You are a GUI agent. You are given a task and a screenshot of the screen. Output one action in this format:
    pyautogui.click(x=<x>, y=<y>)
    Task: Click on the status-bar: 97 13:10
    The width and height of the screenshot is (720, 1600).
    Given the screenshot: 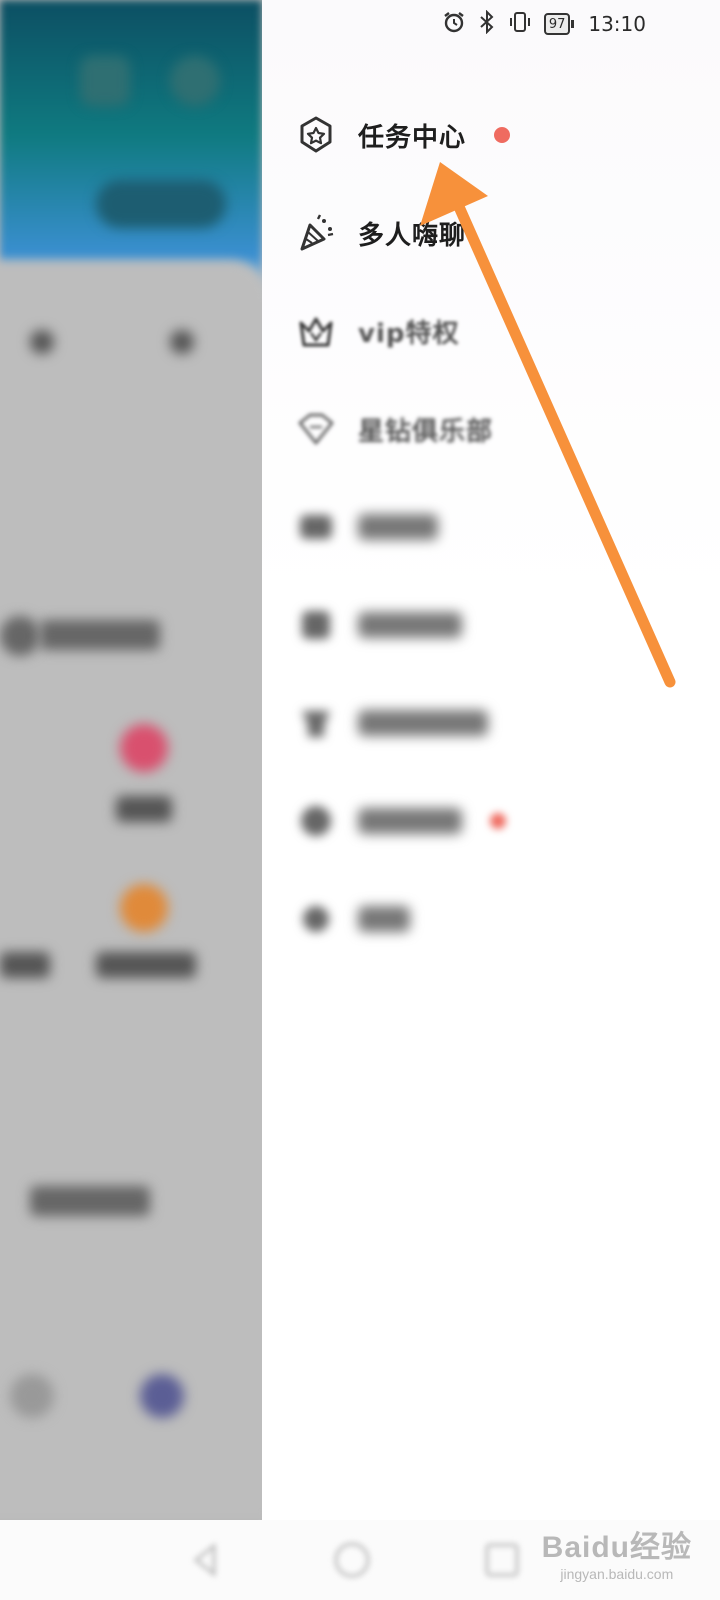 What is the action you would take?
    pyautogui.click(x=544, y=24)
    